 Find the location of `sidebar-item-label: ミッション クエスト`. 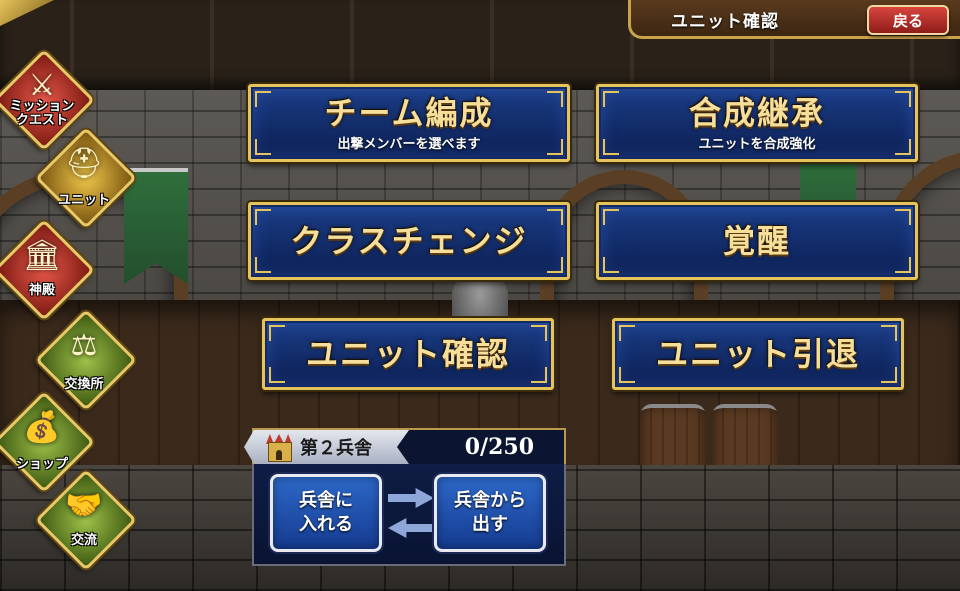

sidebar-item-label: ミッション クエスト is located at coordinates (42, 113).